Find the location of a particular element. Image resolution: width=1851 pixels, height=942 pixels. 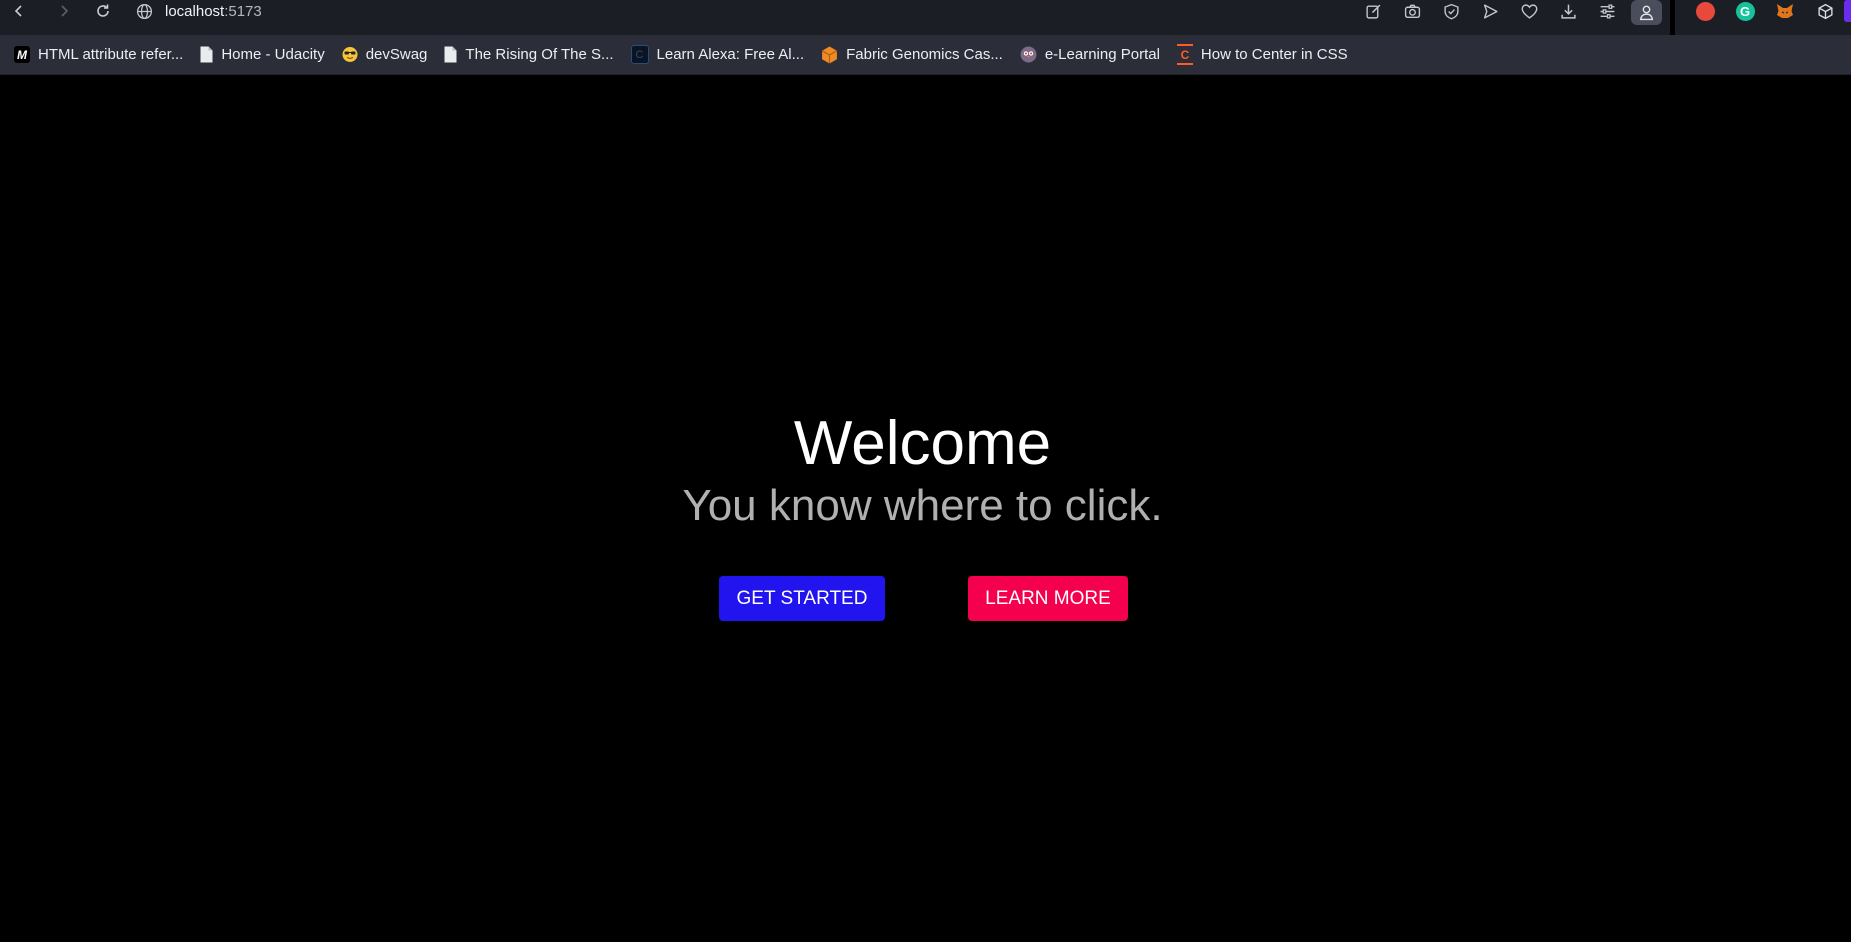

bookmark-item: Home - Udacity is located at coordinates (262, 54).